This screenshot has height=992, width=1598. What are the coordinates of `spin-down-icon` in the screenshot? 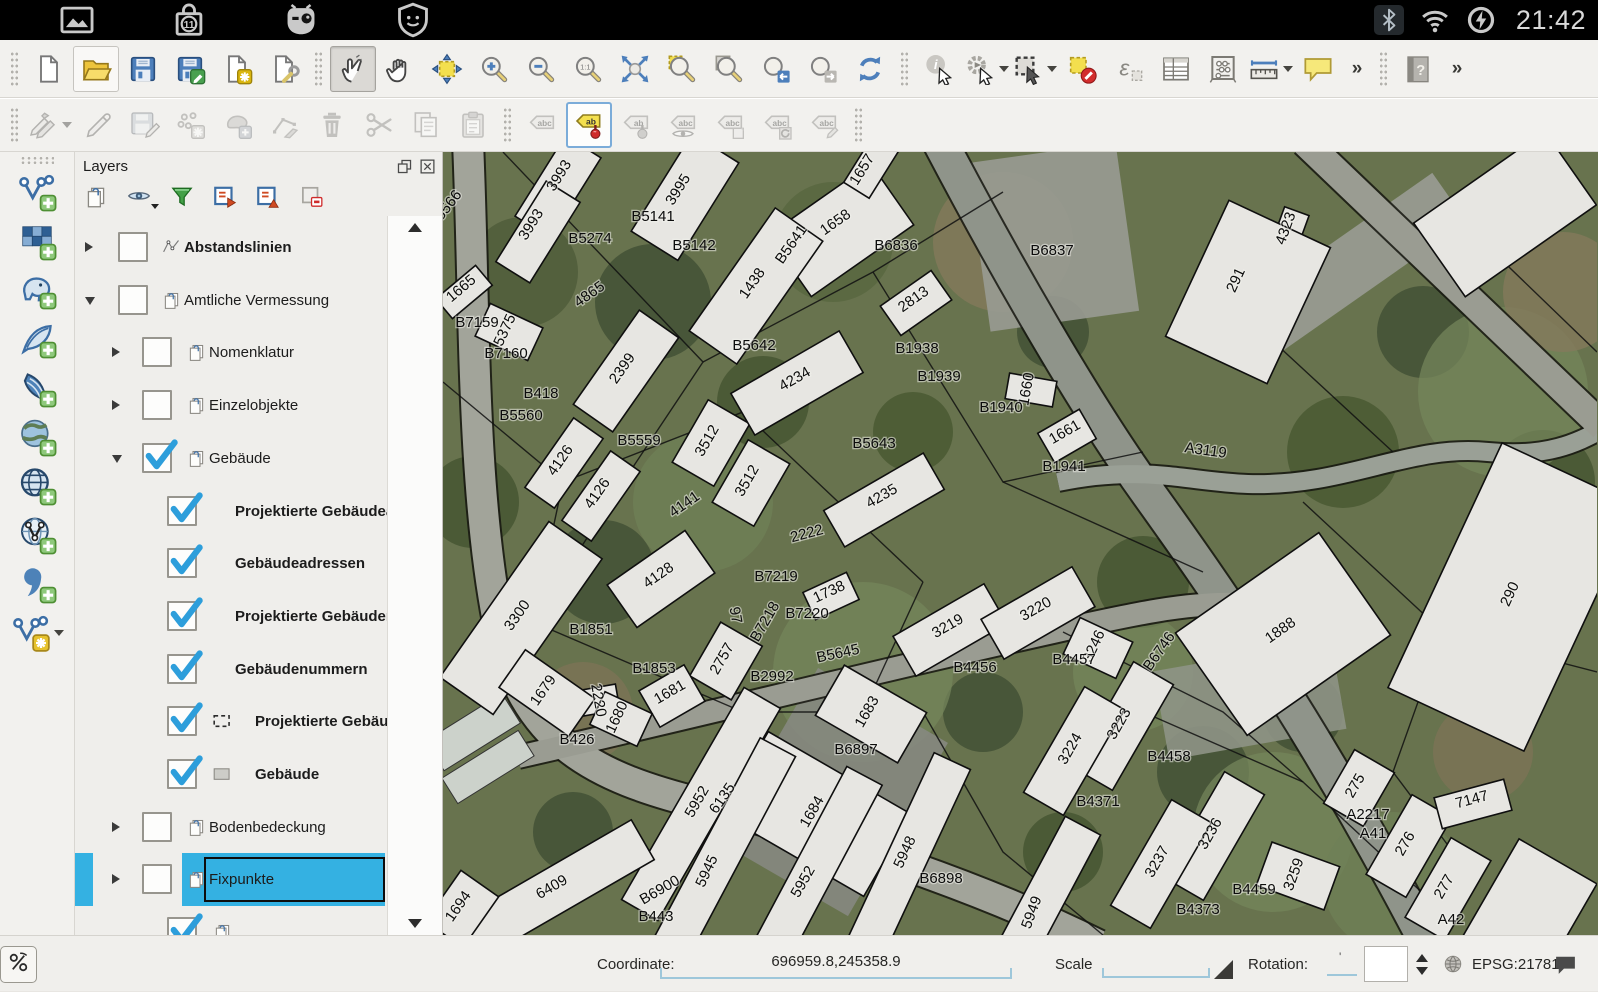 It's located at (1422, 970).